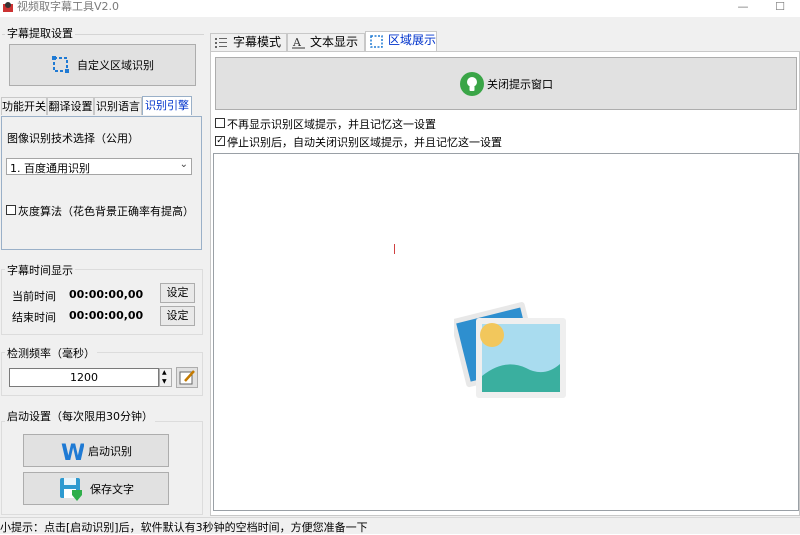 The image size is (800, 535). What do you see at coordinates (60, 64) in the screenshot?
I see `region-select-icon` at bounding box center [60, 64].